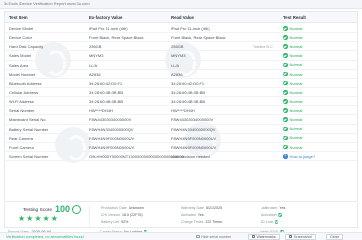 This screenshot has width=362, height=240. Describe the element at coordinates (190, 28) in the screenshot. I see `read-value-cell: iPad Pro 11-inch (4th)` at that location.